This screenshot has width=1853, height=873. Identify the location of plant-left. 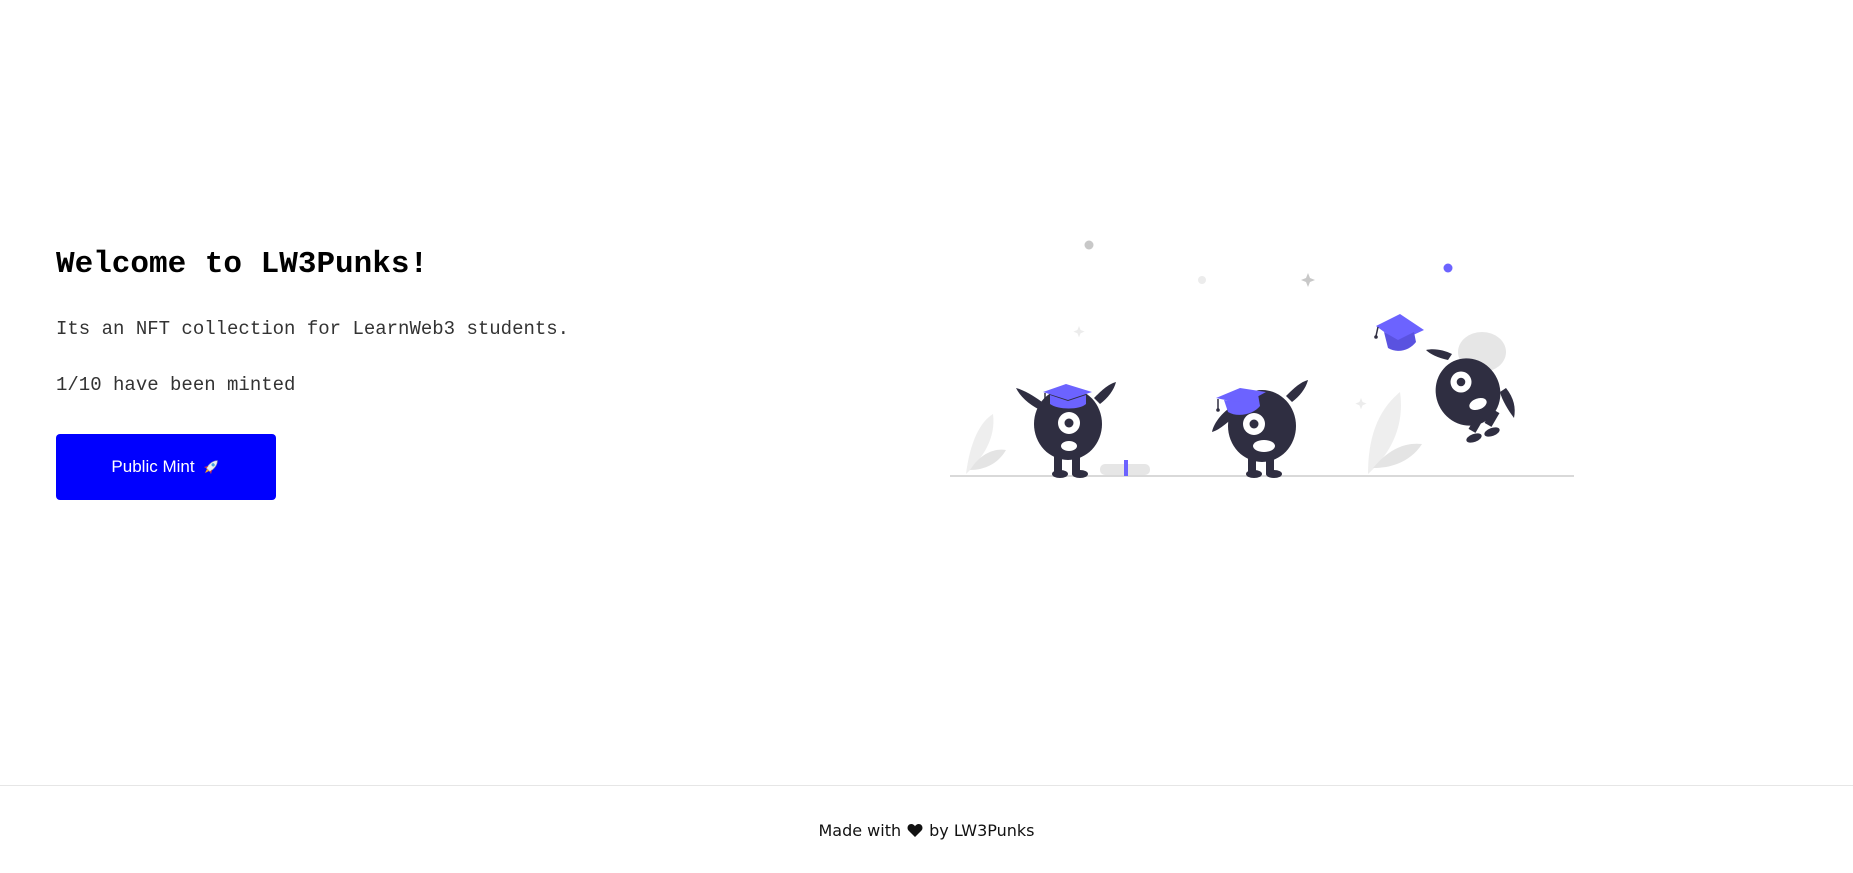
(986, 444).